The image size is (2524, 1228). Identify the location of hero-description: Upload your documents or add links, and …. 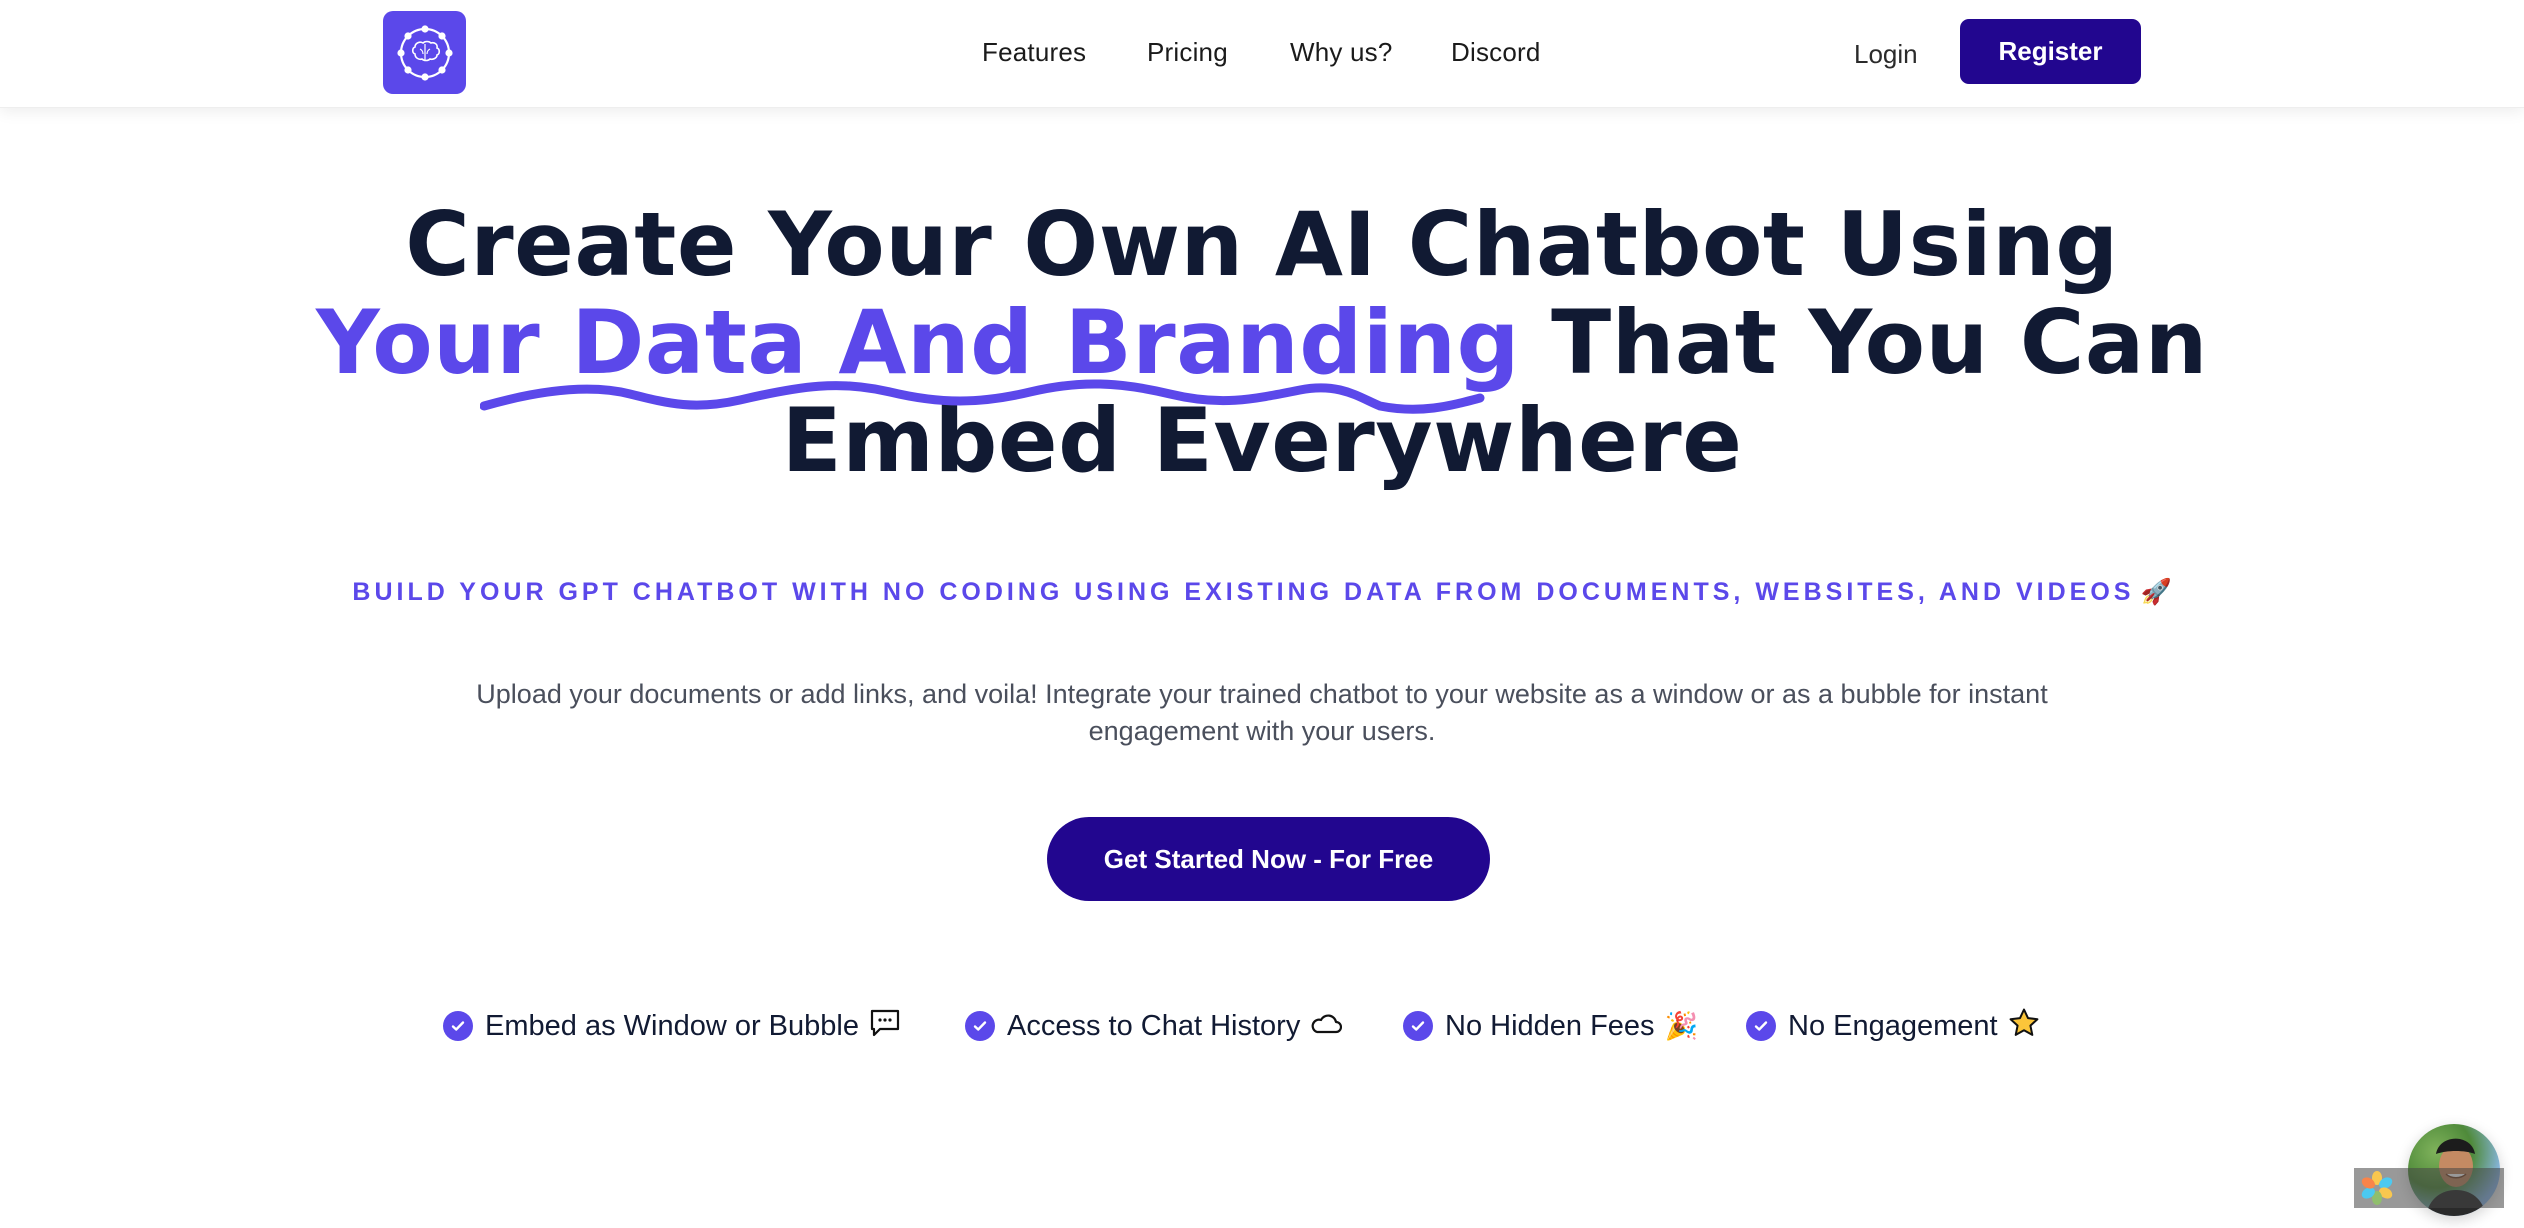
(1262, 712).